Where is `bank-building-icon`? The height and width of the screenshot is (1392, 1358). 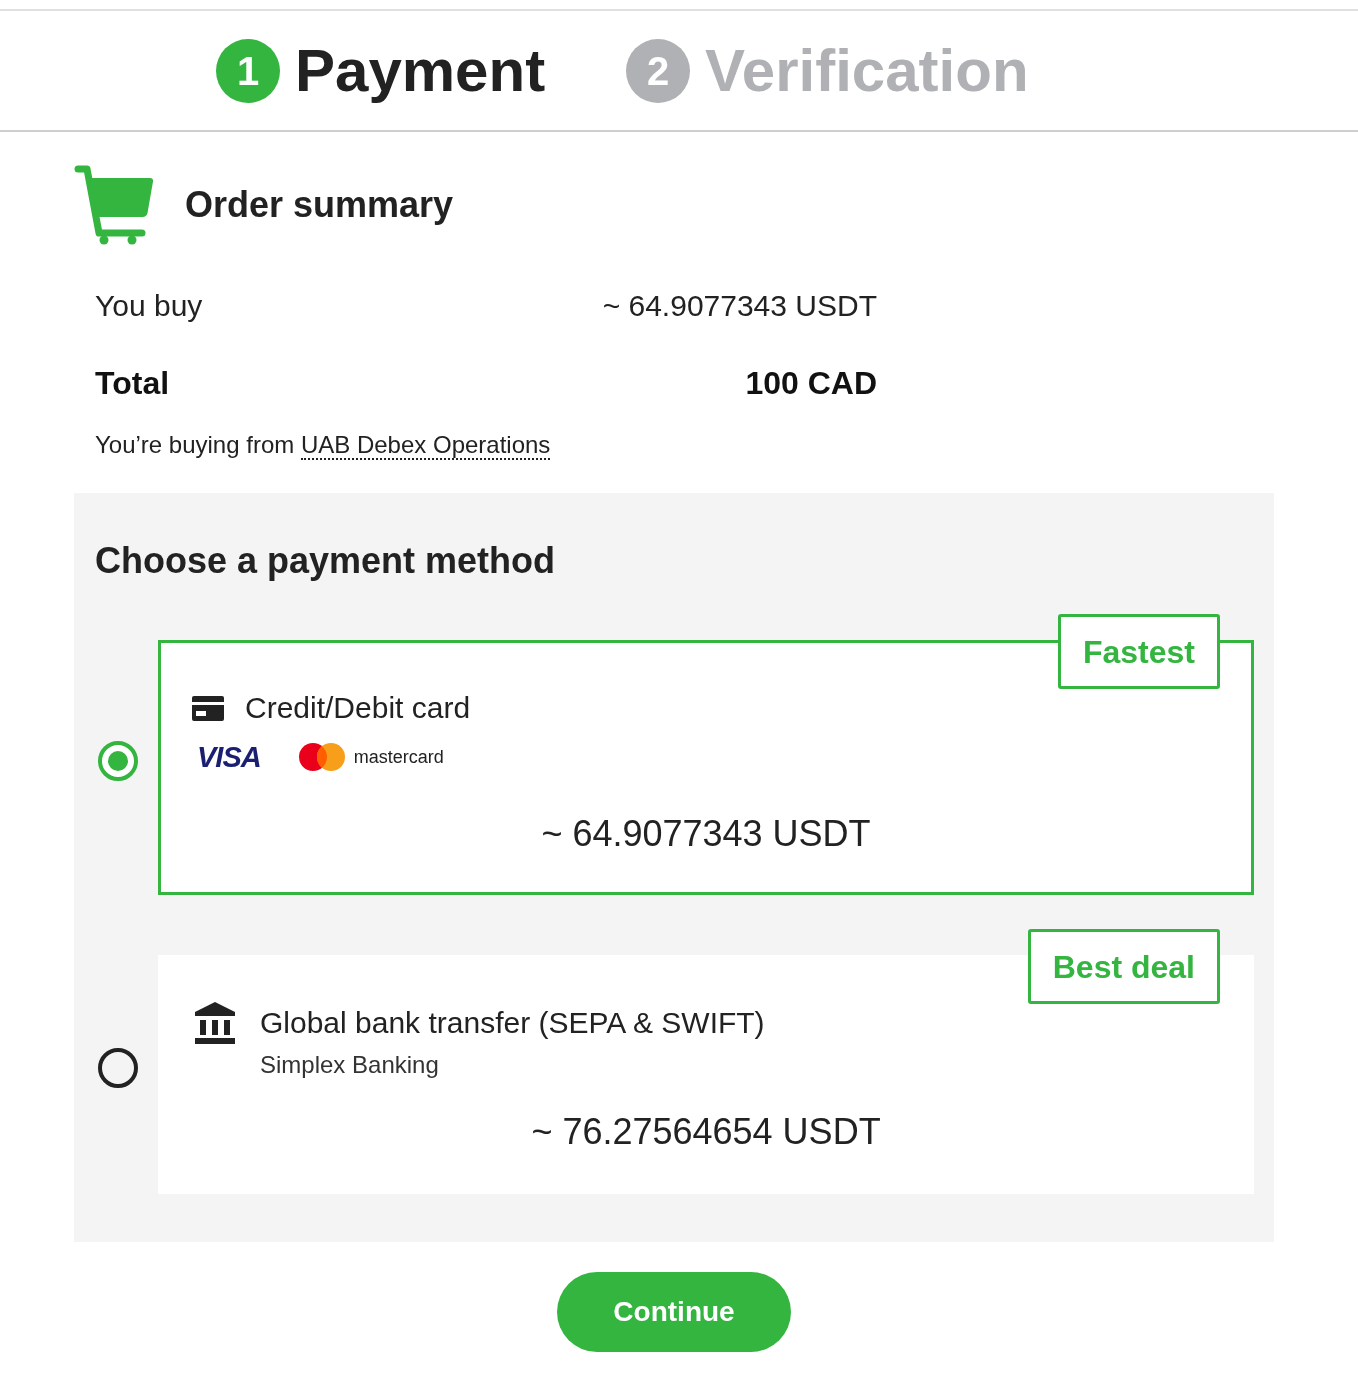
bank-building-icon is located at coordinates (215, 1023).